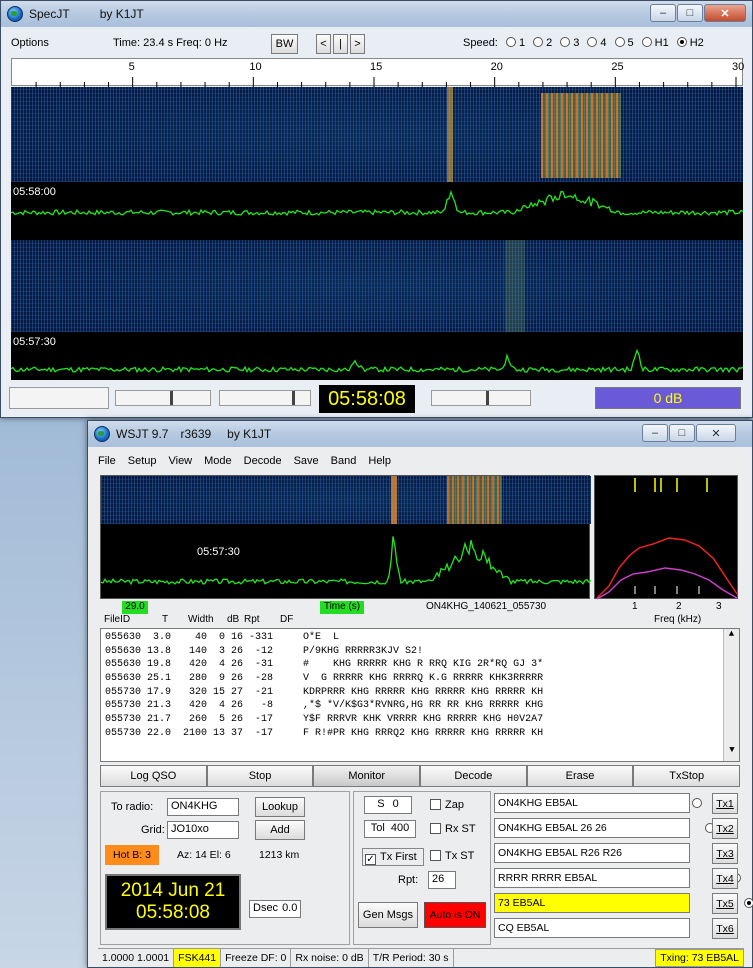 This screenshot has height=968, width=753. I want to click on stop-button: Stop, so click(260, 776).